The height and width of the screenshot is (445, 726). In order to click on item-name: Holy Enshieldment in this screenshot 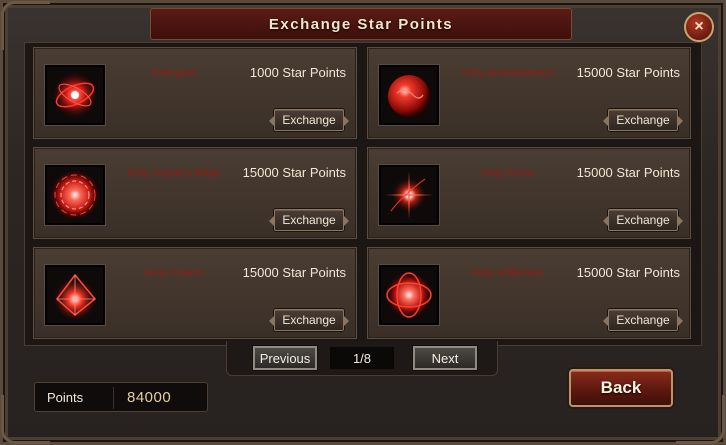, I will do `click(508, 73)`.